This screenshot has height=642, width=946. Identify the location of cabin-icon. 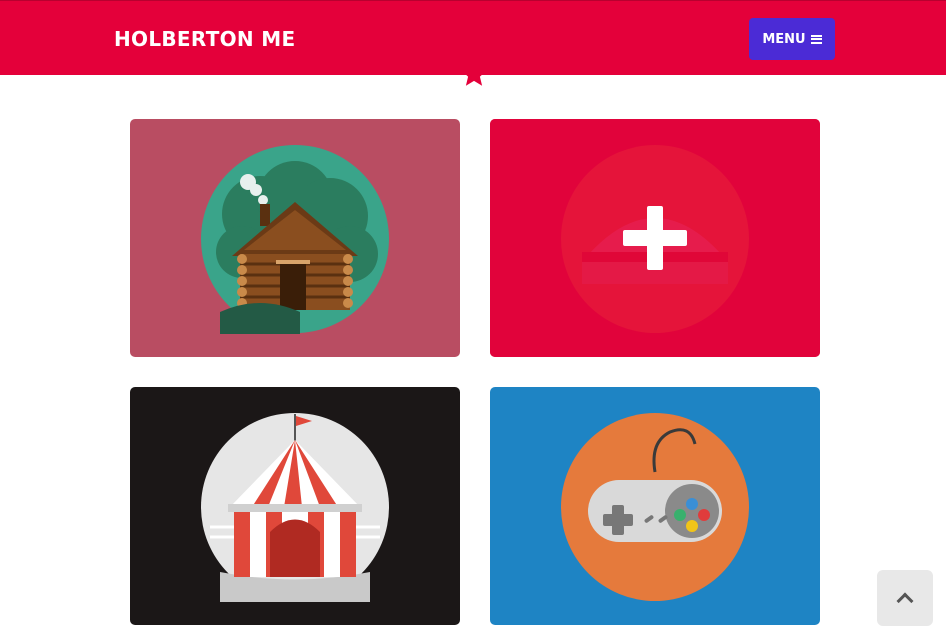
(295, 239).